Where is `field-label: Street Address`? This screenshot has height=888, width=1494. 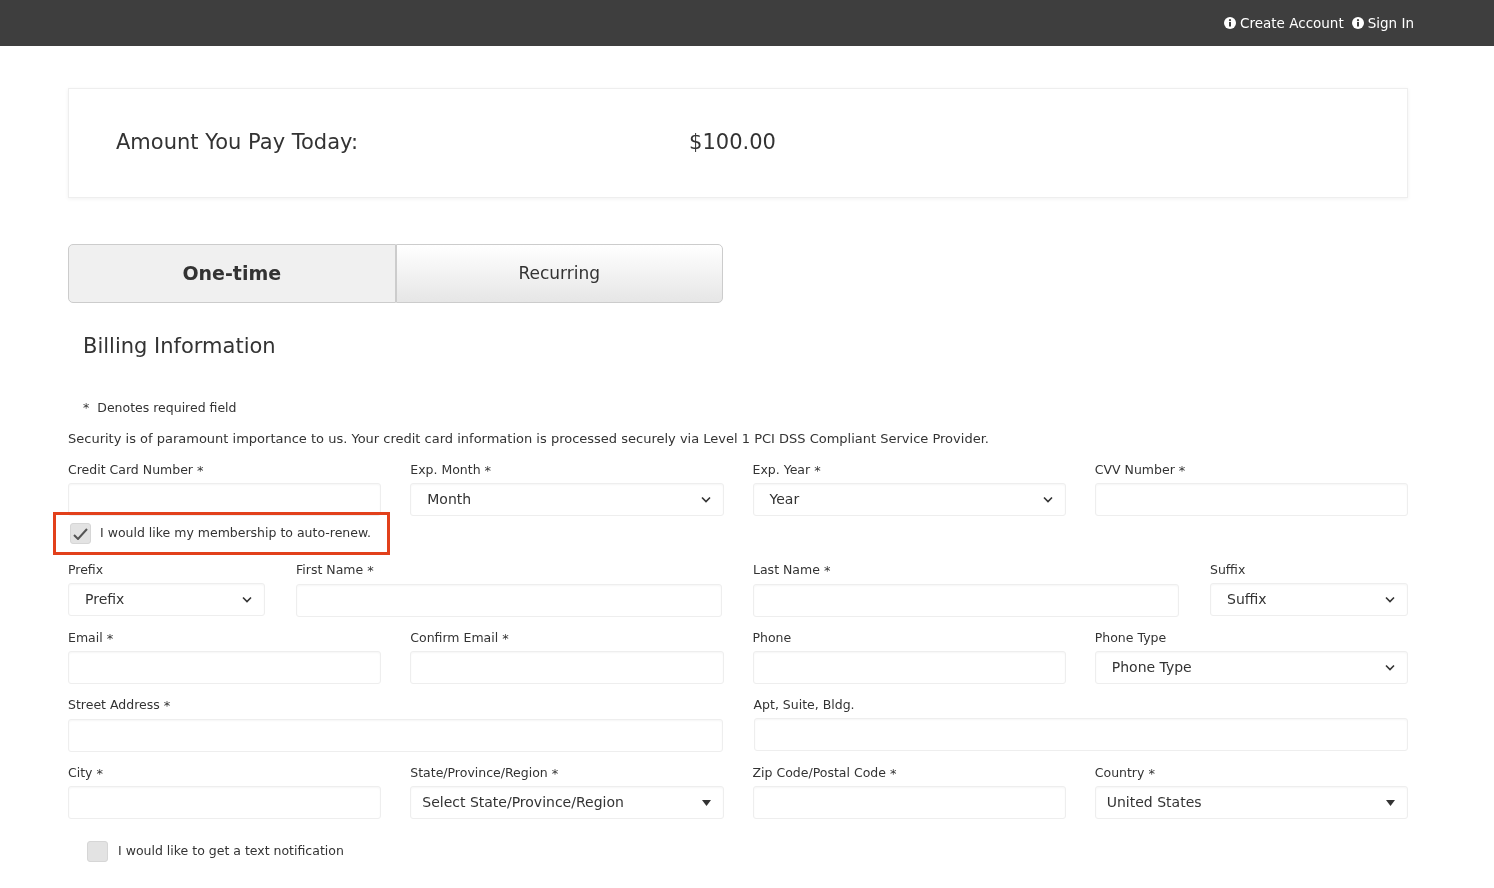 field-label: Street Address is located at coordinates (114, 705).